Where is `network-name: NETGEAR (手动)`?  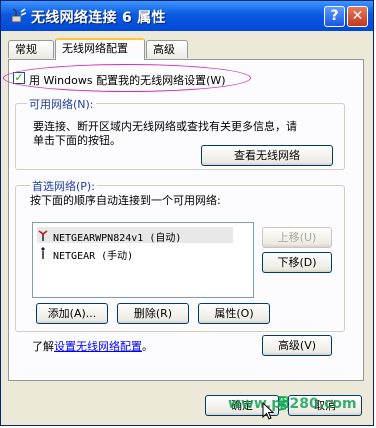
network-name: NETGEAR (手动) is located at coordinates (93, 256).